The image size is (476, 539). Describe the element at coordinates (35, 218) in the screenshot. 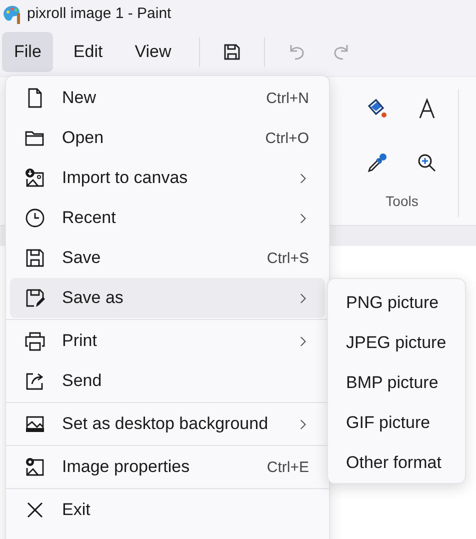

I see `clock-icon` at that location.